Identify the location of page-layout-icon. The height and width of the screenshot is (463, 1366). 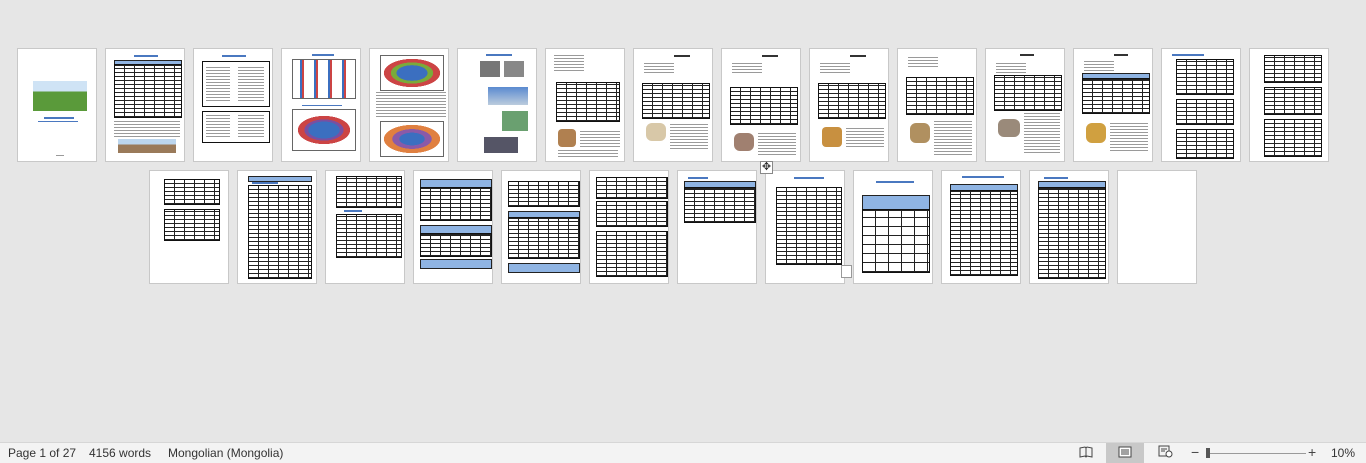
(1125, 453).